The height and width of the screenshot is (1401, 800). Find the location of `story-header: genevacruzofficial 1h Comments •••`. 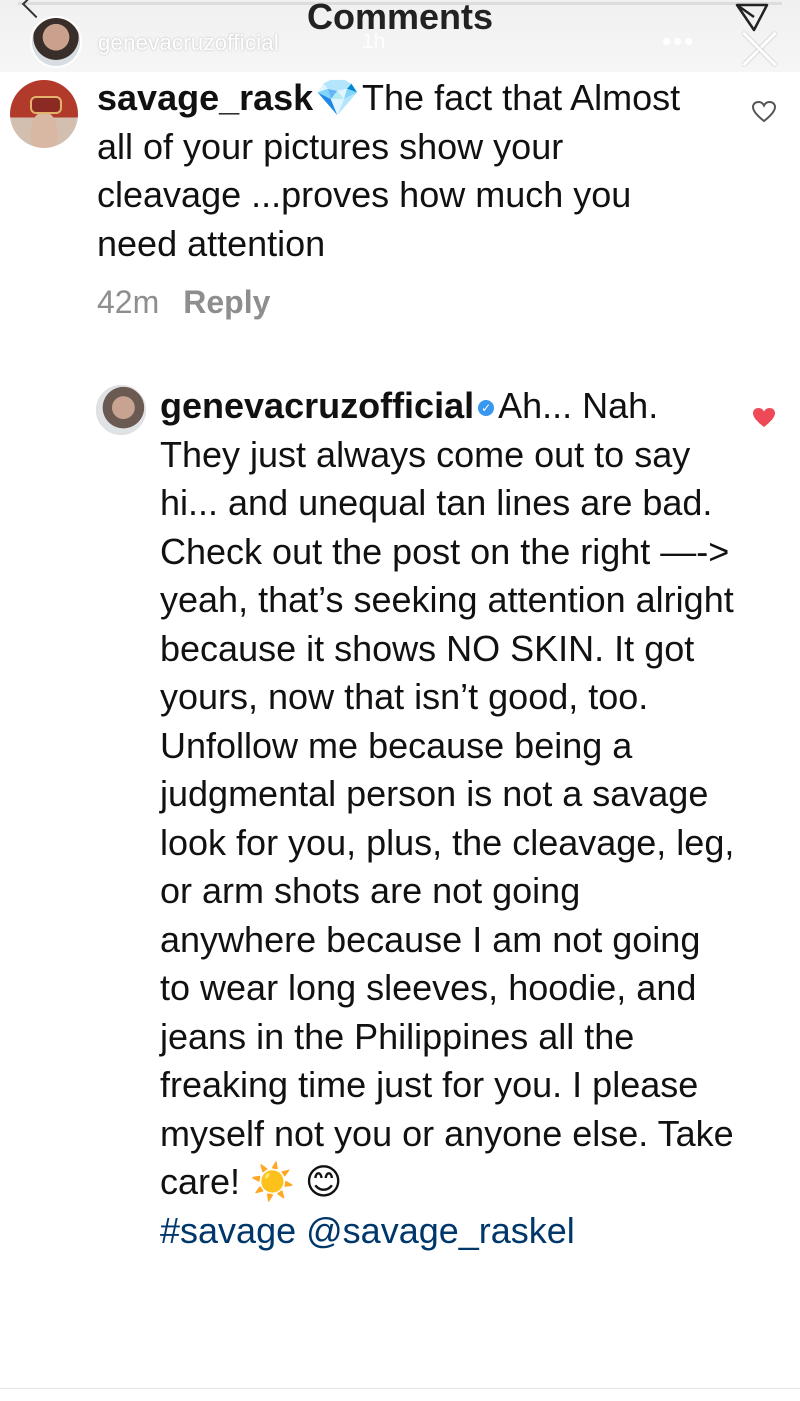

story-header: genevacruzofficial 1h Comments ••• is located at coordinates (400, 36).